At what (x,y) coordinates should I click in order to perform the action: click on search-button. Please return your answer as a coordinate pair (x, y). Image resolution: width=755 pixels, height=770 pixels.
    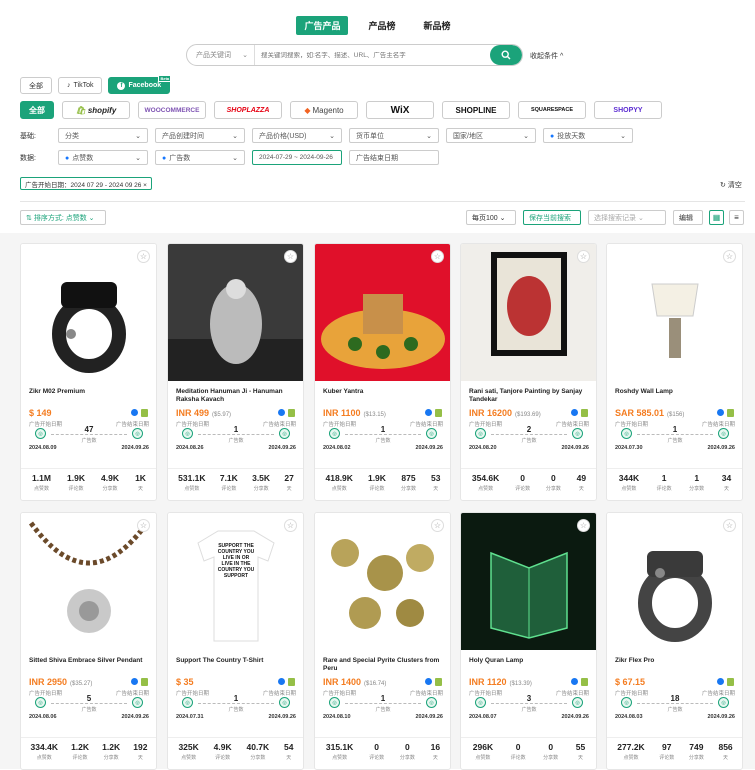
    Looking at the image, I should click on (506, 55).